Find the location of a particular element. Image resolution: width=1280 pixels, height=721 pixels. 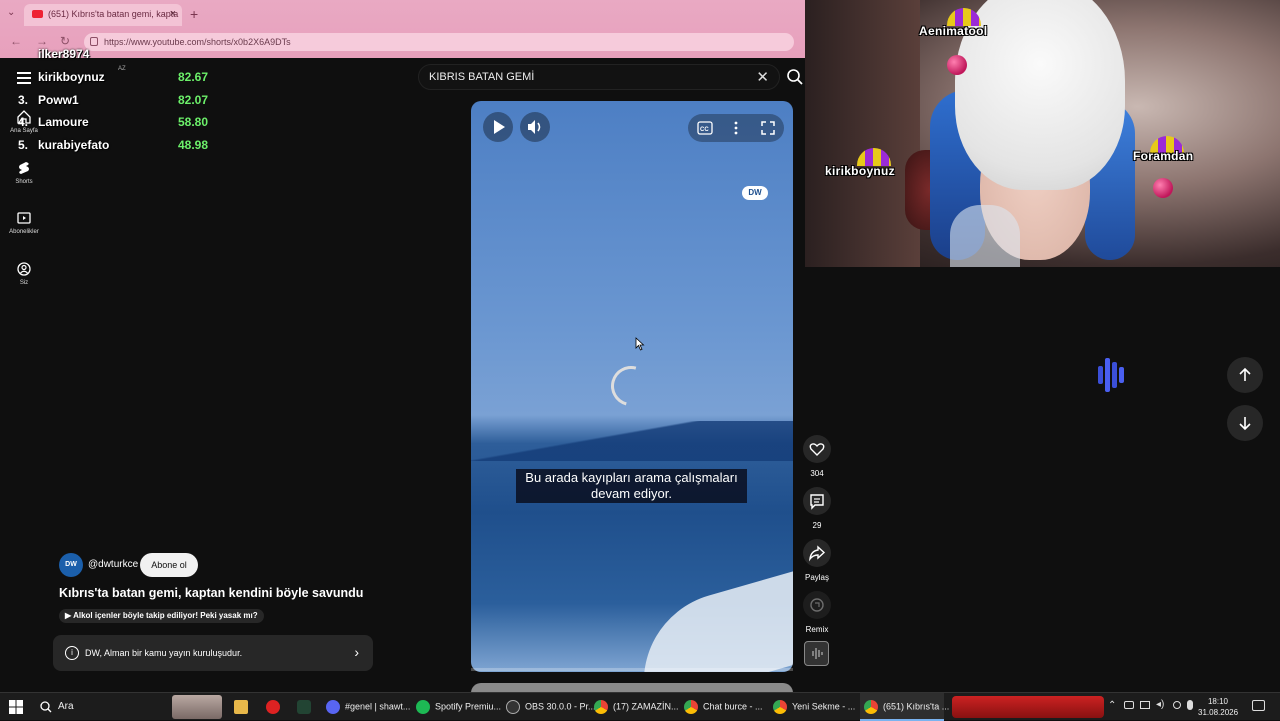

browser-tab-active: (651) Kıbrıs'ta batan gemi, kapta × is located at coordinates (103, 15).